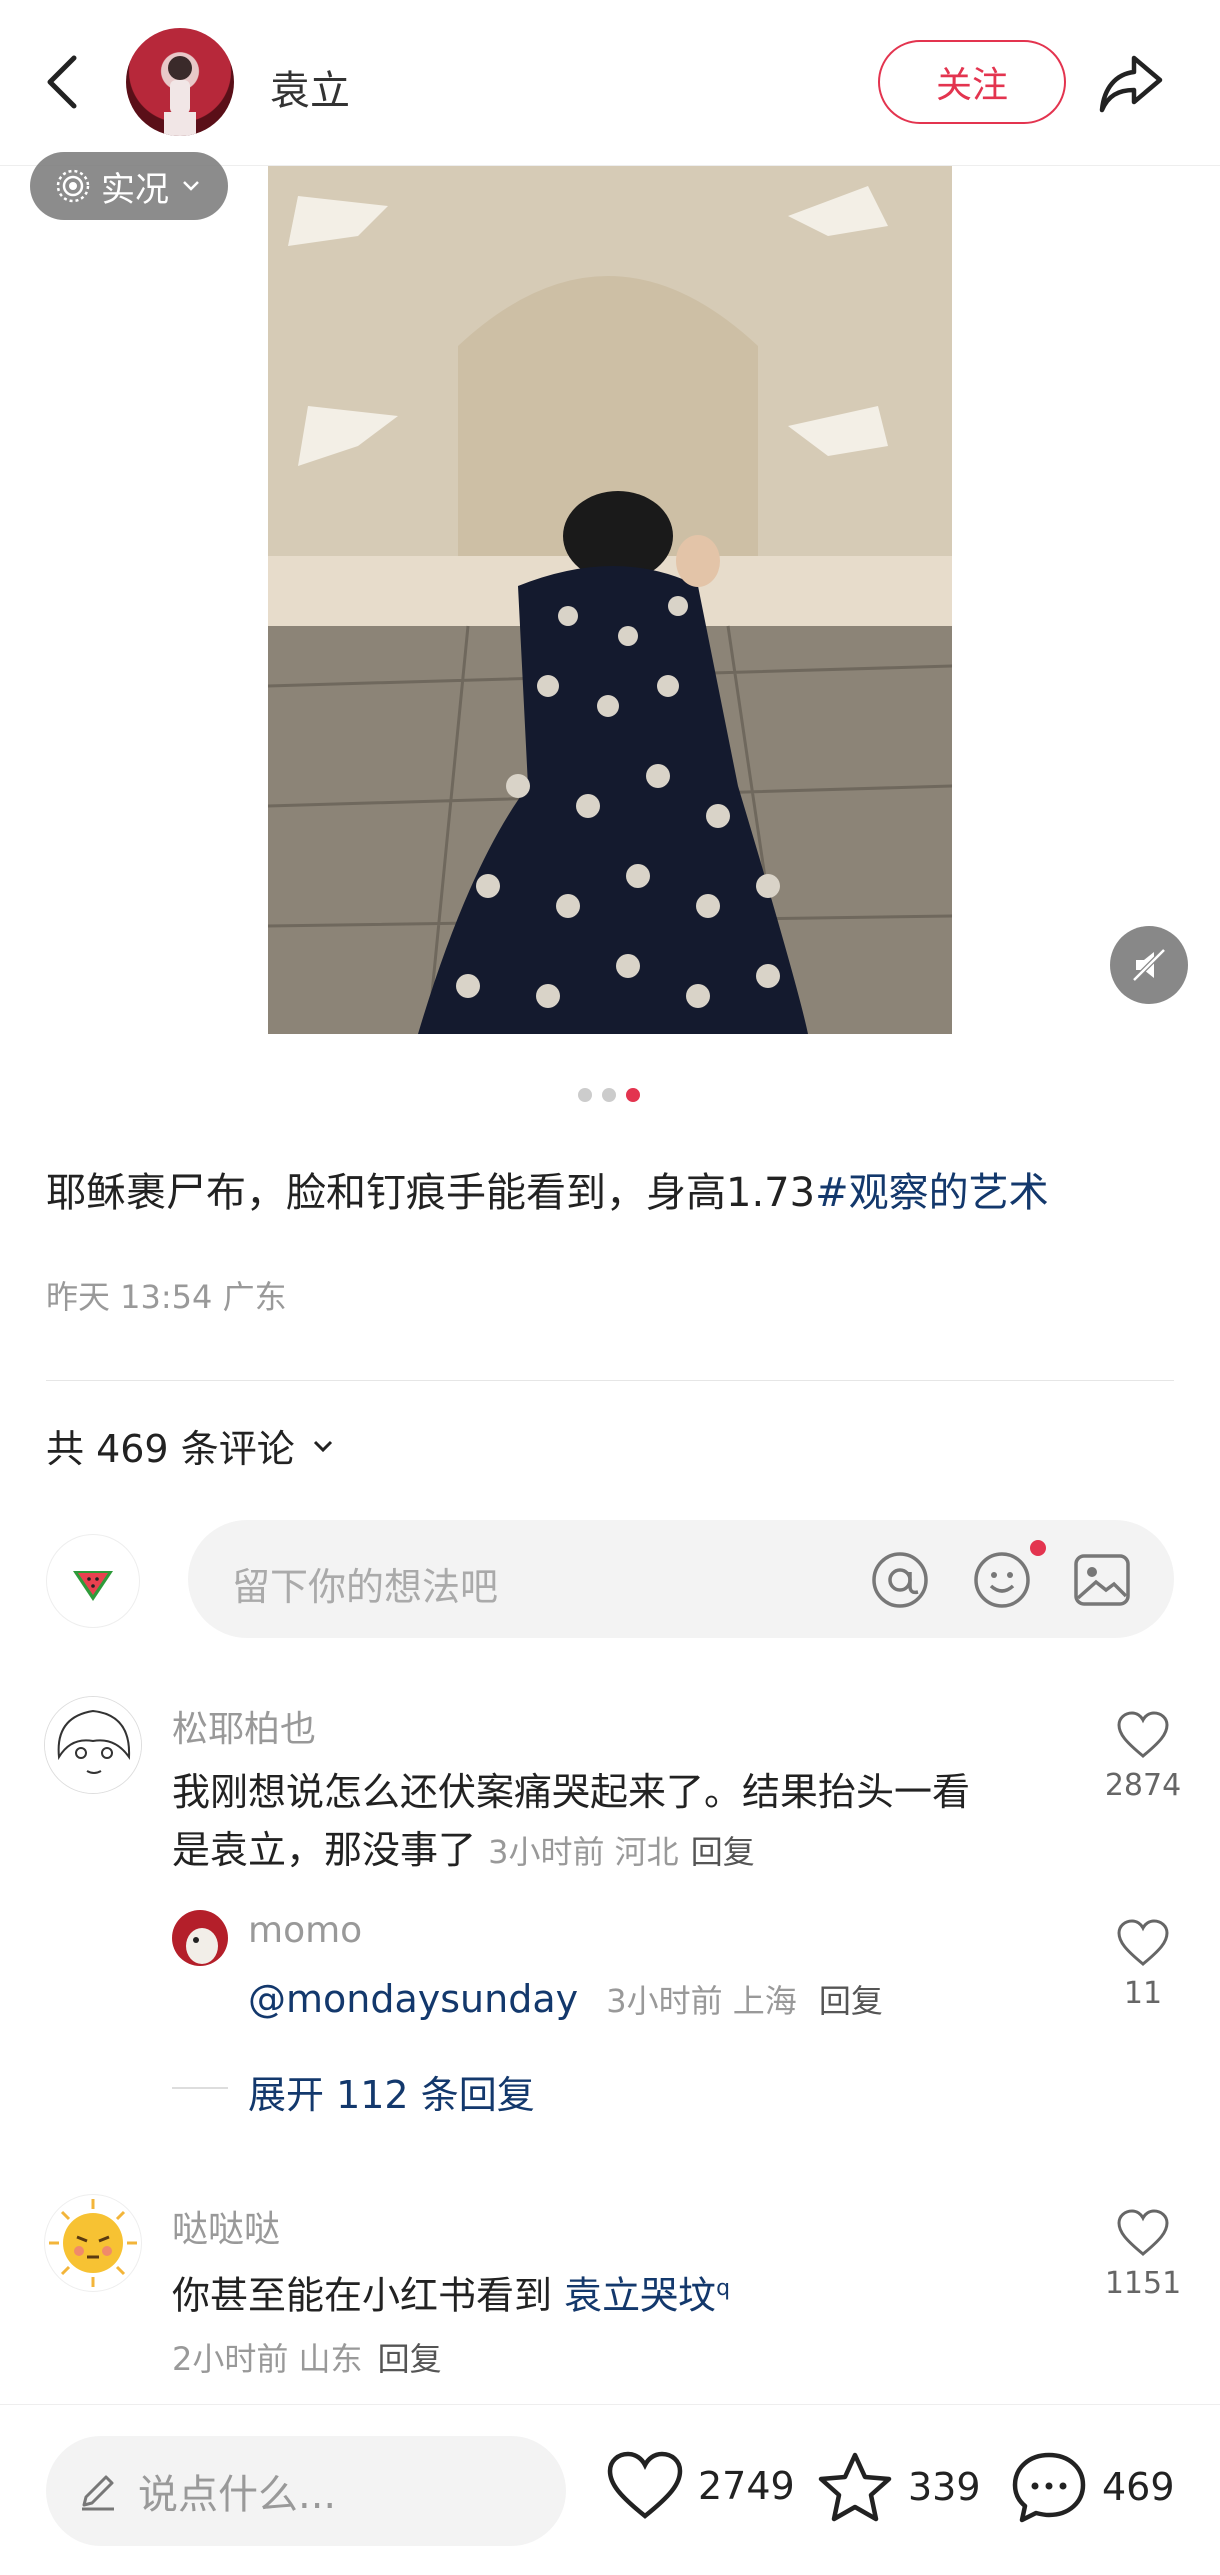  I want to click on emoji-icon, so click(1002, 1580).